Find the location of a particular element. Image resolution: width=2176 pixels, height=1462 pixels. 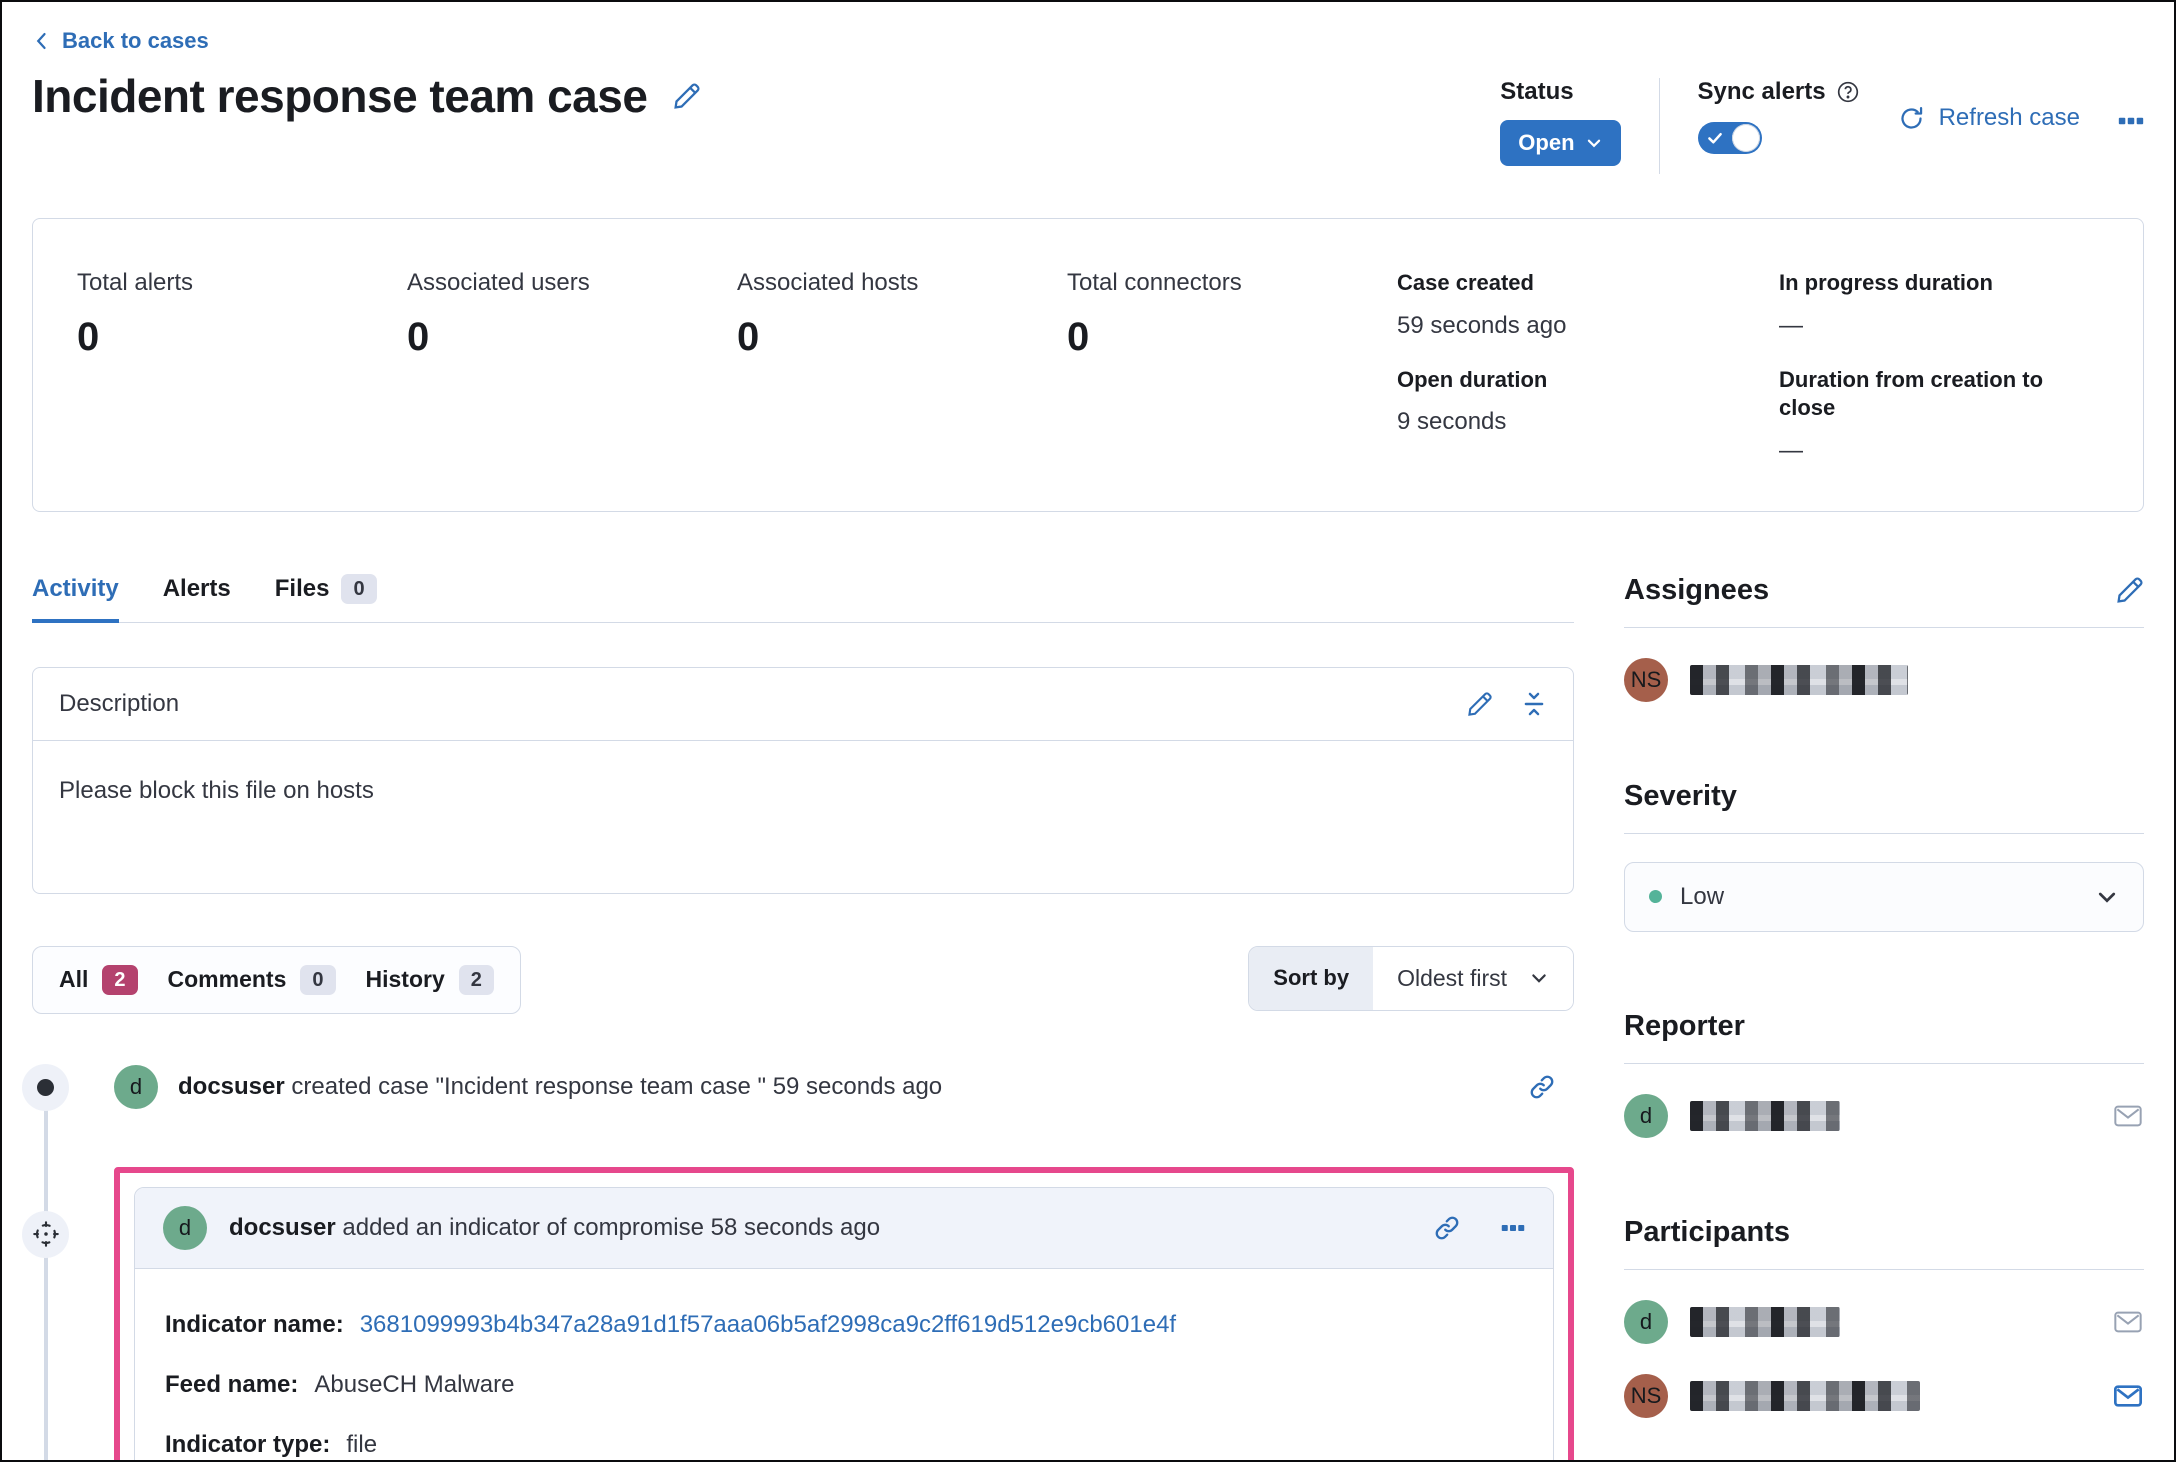

metric-total-connectors: Total connectors 0 is located at coordinates (1154, 314).